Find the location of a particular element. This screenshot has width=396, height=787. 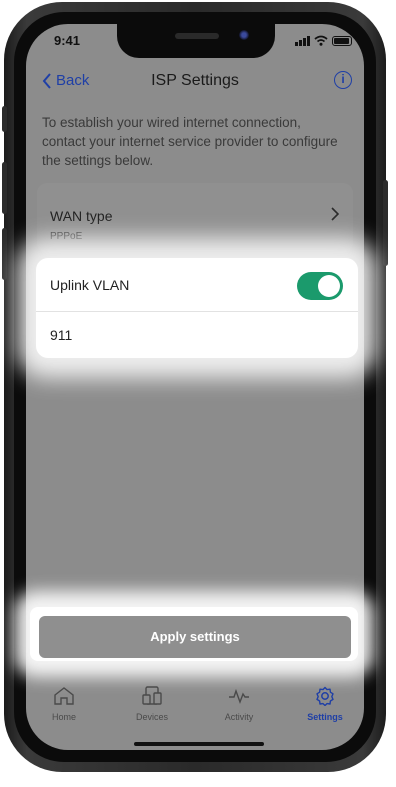

home-icon is located at coordinates (64, 696).